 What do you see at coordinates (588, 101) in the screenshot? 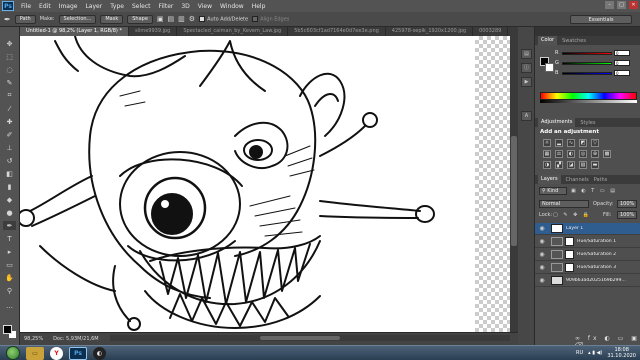
I see `grayscale-ramp` at bounding box center [588, 101].